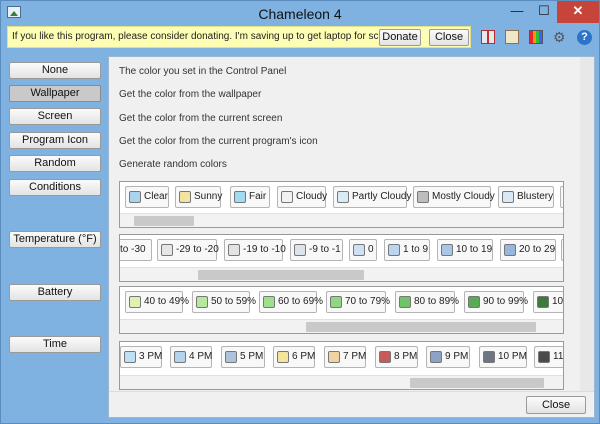 This screenshot has width=600, height=424. I want to click on condition-chip-partly-cloudy: Partly Cloudy, so click(372, 197).